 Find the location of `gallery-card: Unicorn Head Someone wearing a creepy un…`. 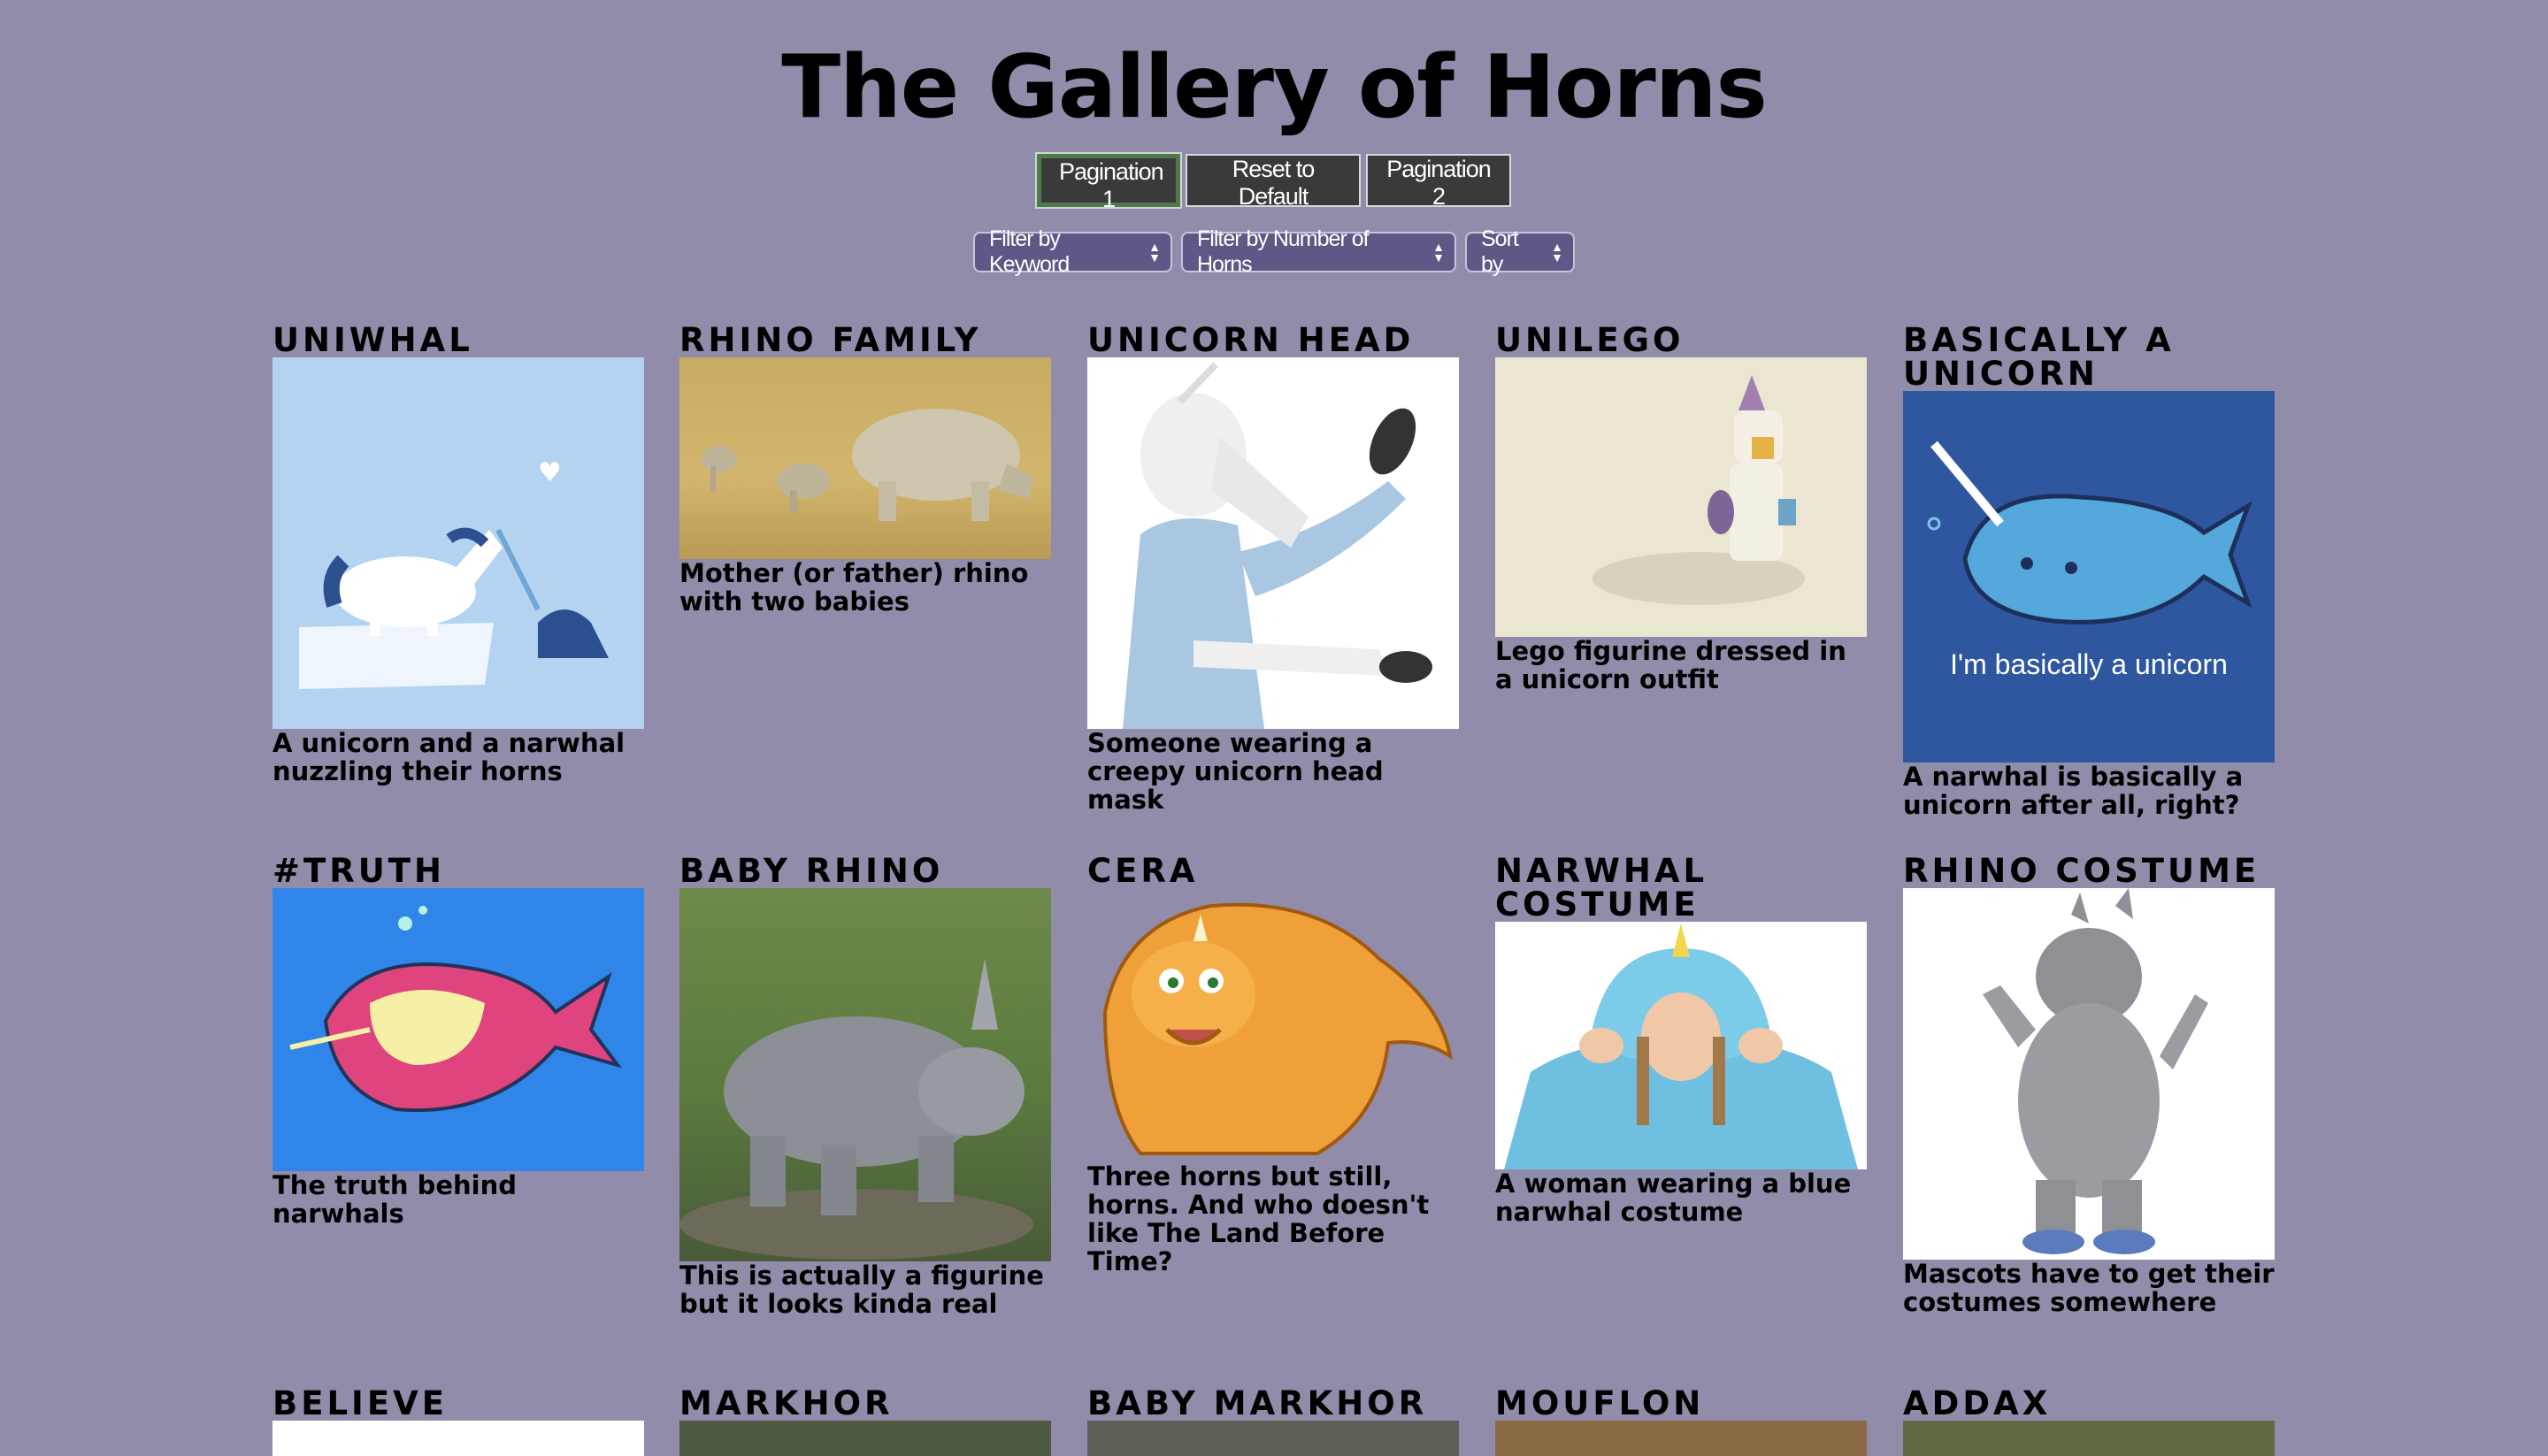

gallery-card: Unicorn Head Someone wearing a creepy un… is located at coordinates (1273, 569).